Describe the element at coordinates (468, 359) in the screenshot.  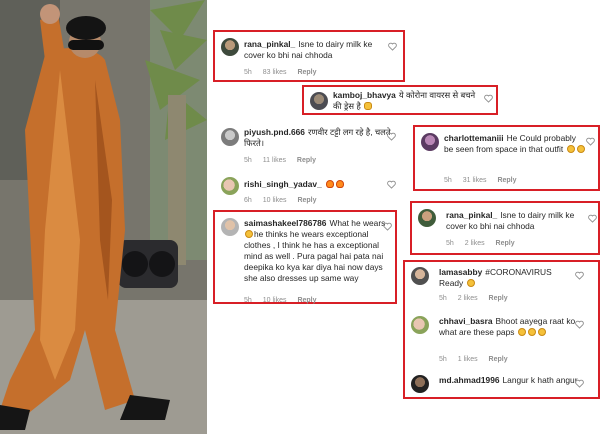
I see `comment-likes: 1 likes` at that location.